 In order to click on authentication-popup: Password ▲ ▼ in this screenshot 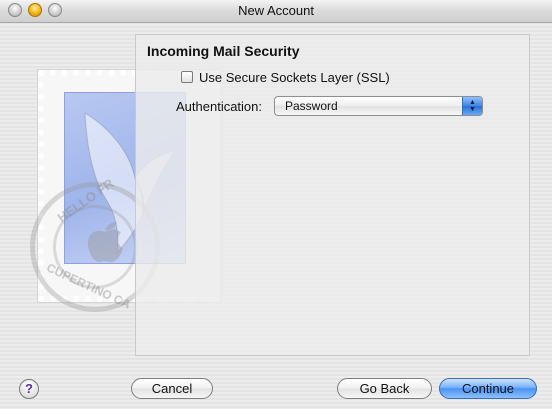, I will do `click(378, 106)`.